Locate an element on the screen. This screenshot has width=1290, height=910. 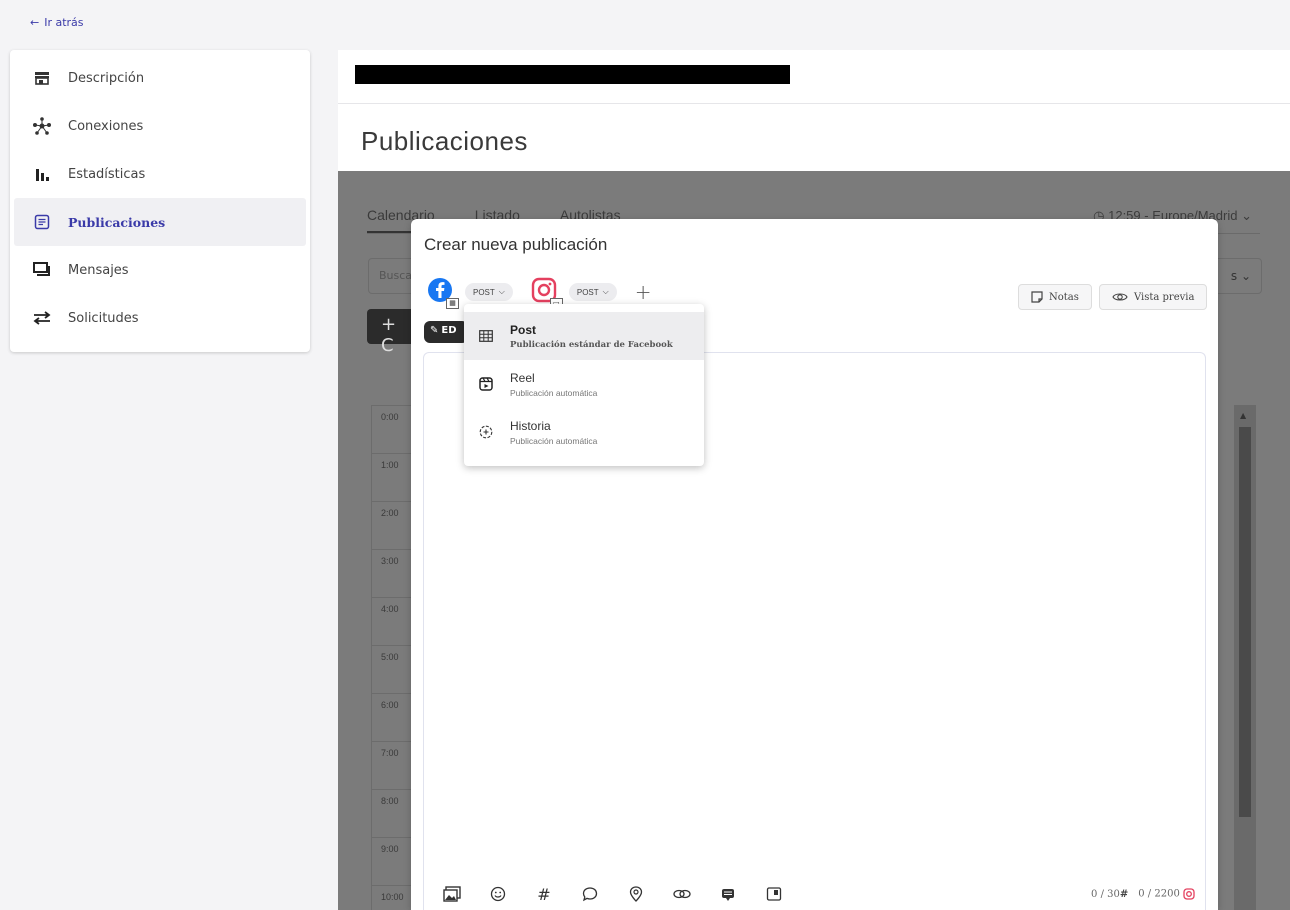
location-icon is located at coordinates (636, 894).